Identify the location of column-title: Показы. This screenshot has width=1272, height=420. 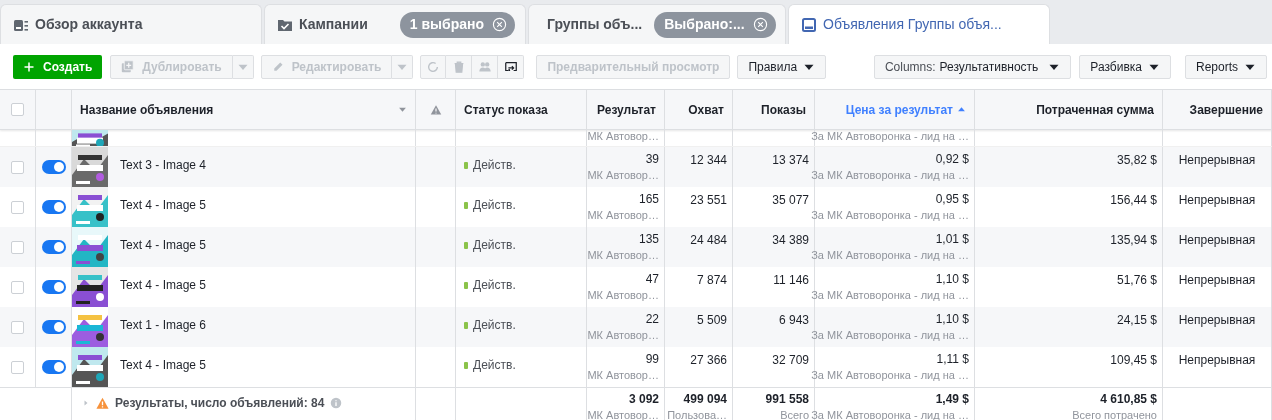
(783, 110).